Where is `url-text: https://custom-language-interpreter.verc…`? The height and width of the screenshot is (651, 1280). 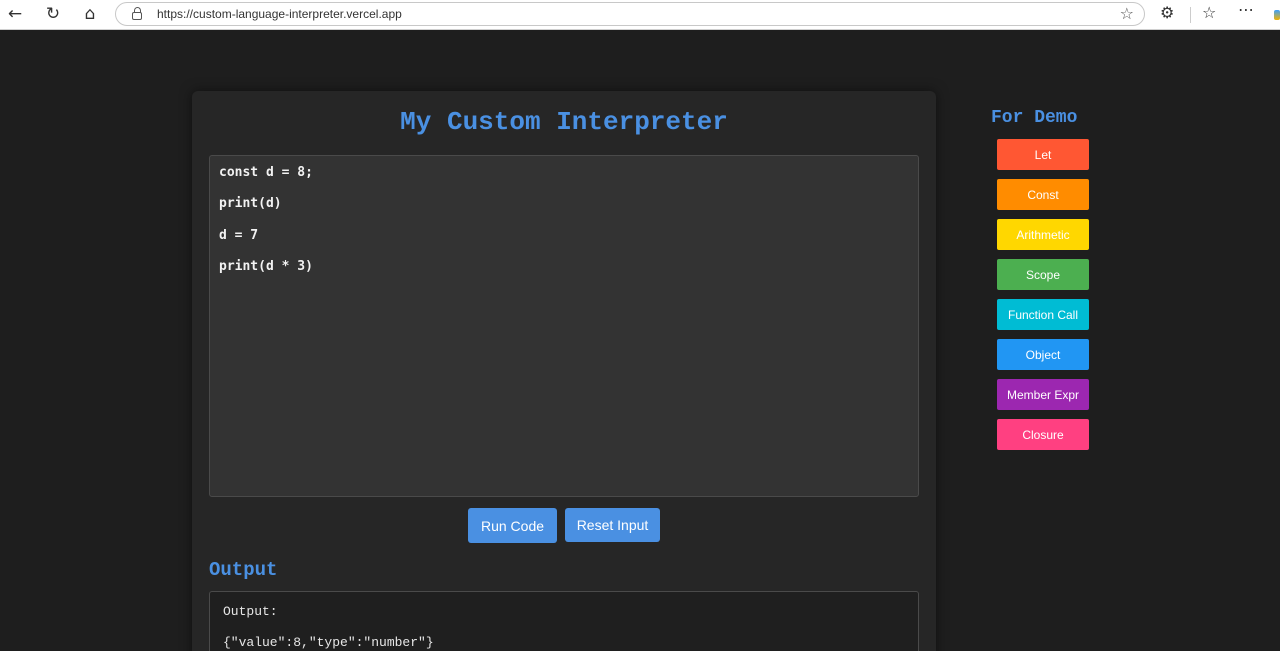 url-text: https://custom-language-interpreter.verc… is located at coordinates (279, 14).